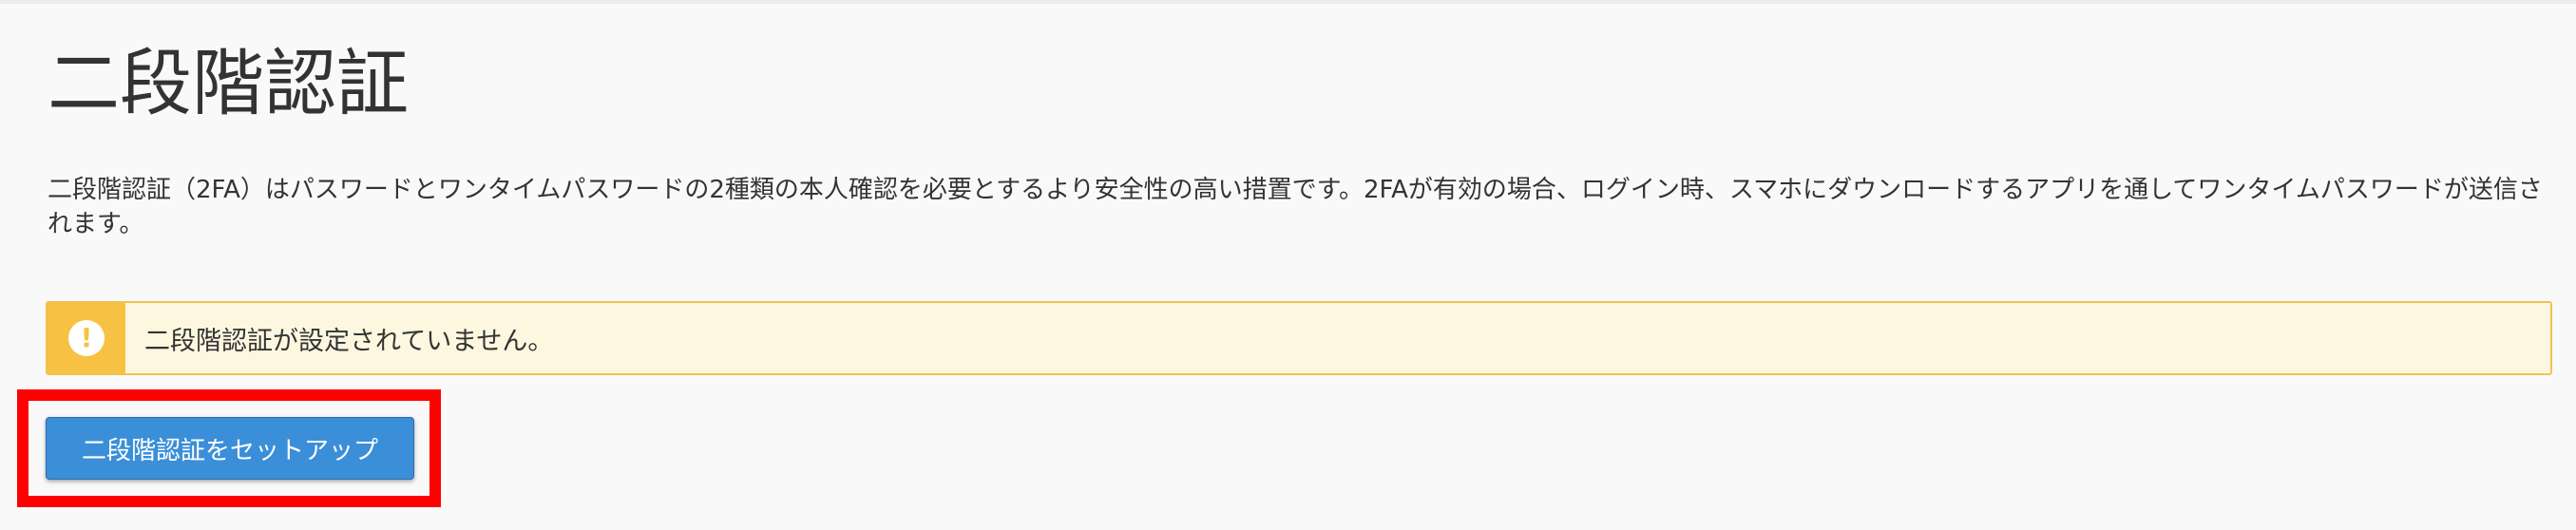 This screenshot has height=530, width=2576. I want to click on exclamation-icon: !, so click(86, 338).